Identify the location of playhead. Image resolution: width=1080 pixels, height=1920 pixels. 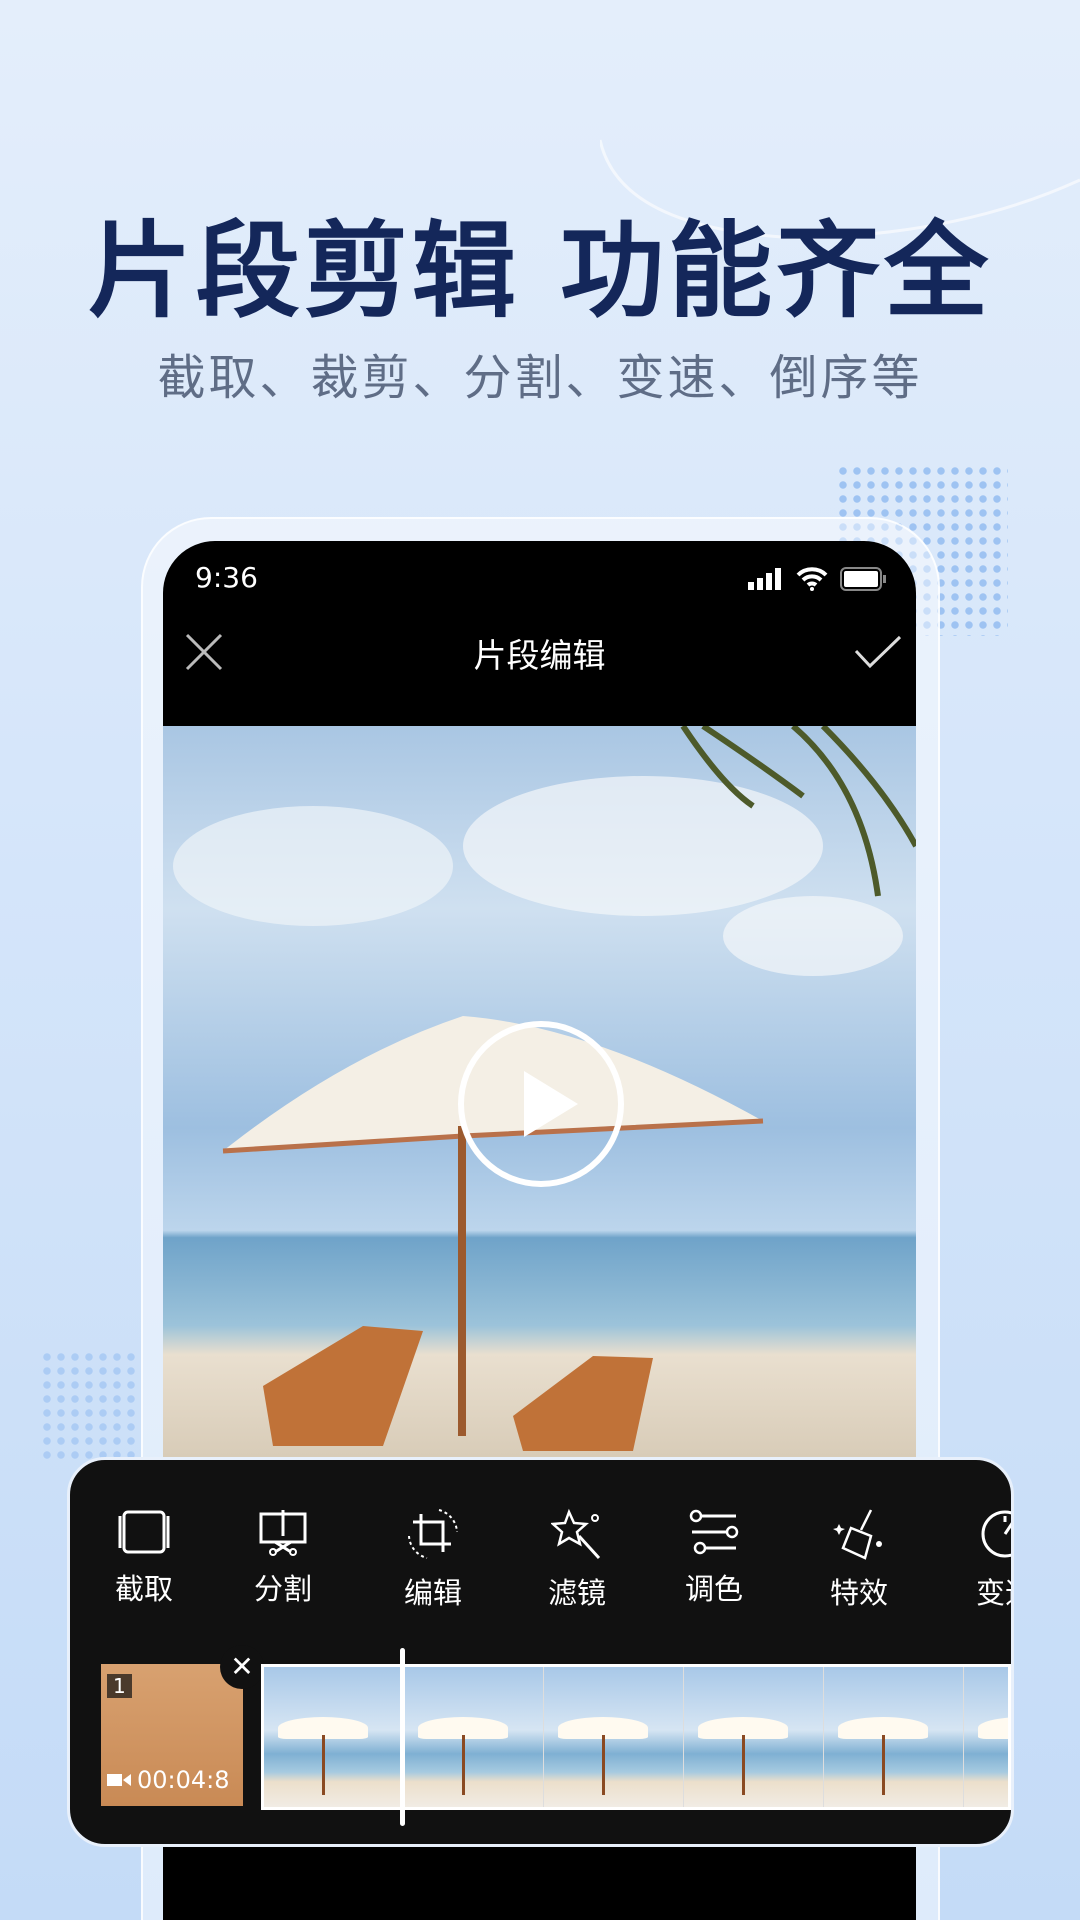
(402, 1737).